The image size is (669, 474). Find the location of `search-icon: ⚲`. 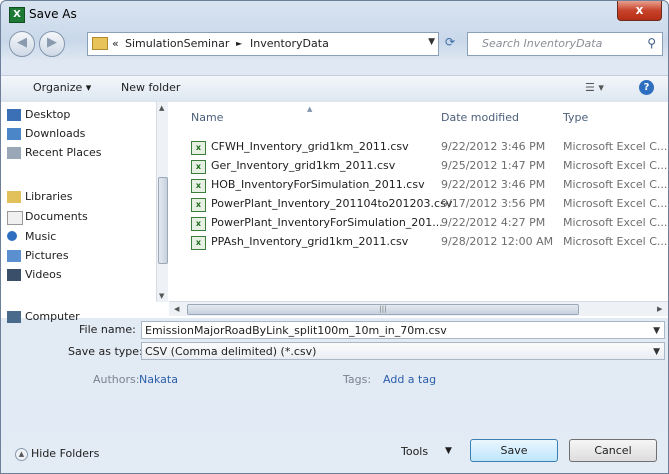

search-icon: ⚲ is located at coordinates (651, 43).